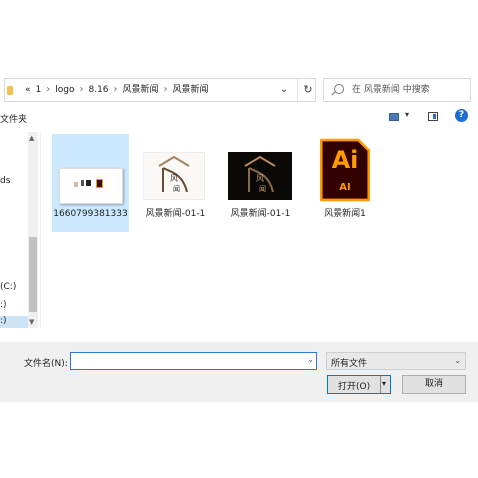 This screenshot has height=478, width=478. I want to click on logo-dark-thumbnail: 风 闻, so click(260, 176).